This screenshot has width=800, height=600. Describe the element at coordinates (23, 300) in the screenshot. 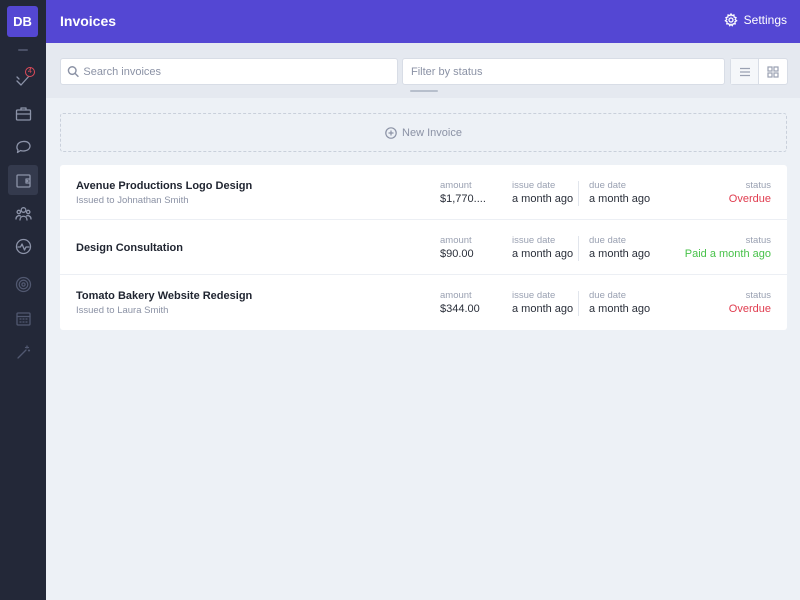

I see `sidebar: DB 4` at that location.